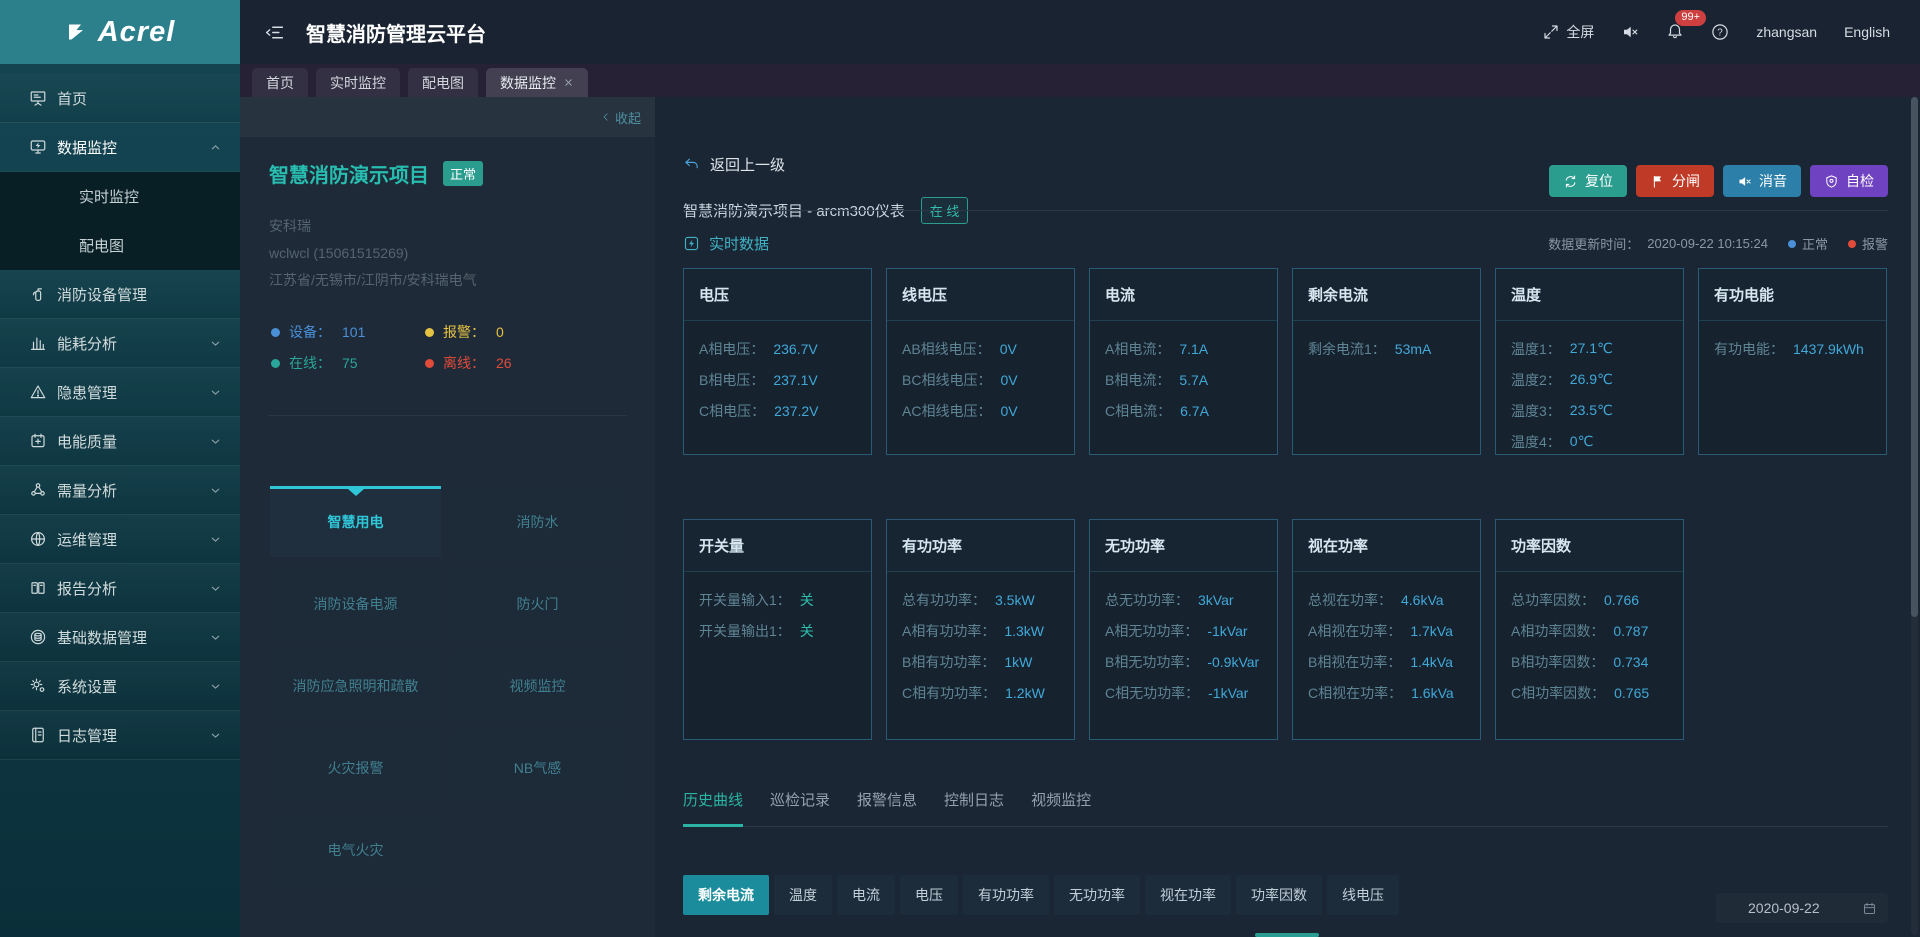  What do you see at coordinates (537, 603) in the screenshot?
I see `subsystem-tile: 防火门` at bounding box center [537, 603].